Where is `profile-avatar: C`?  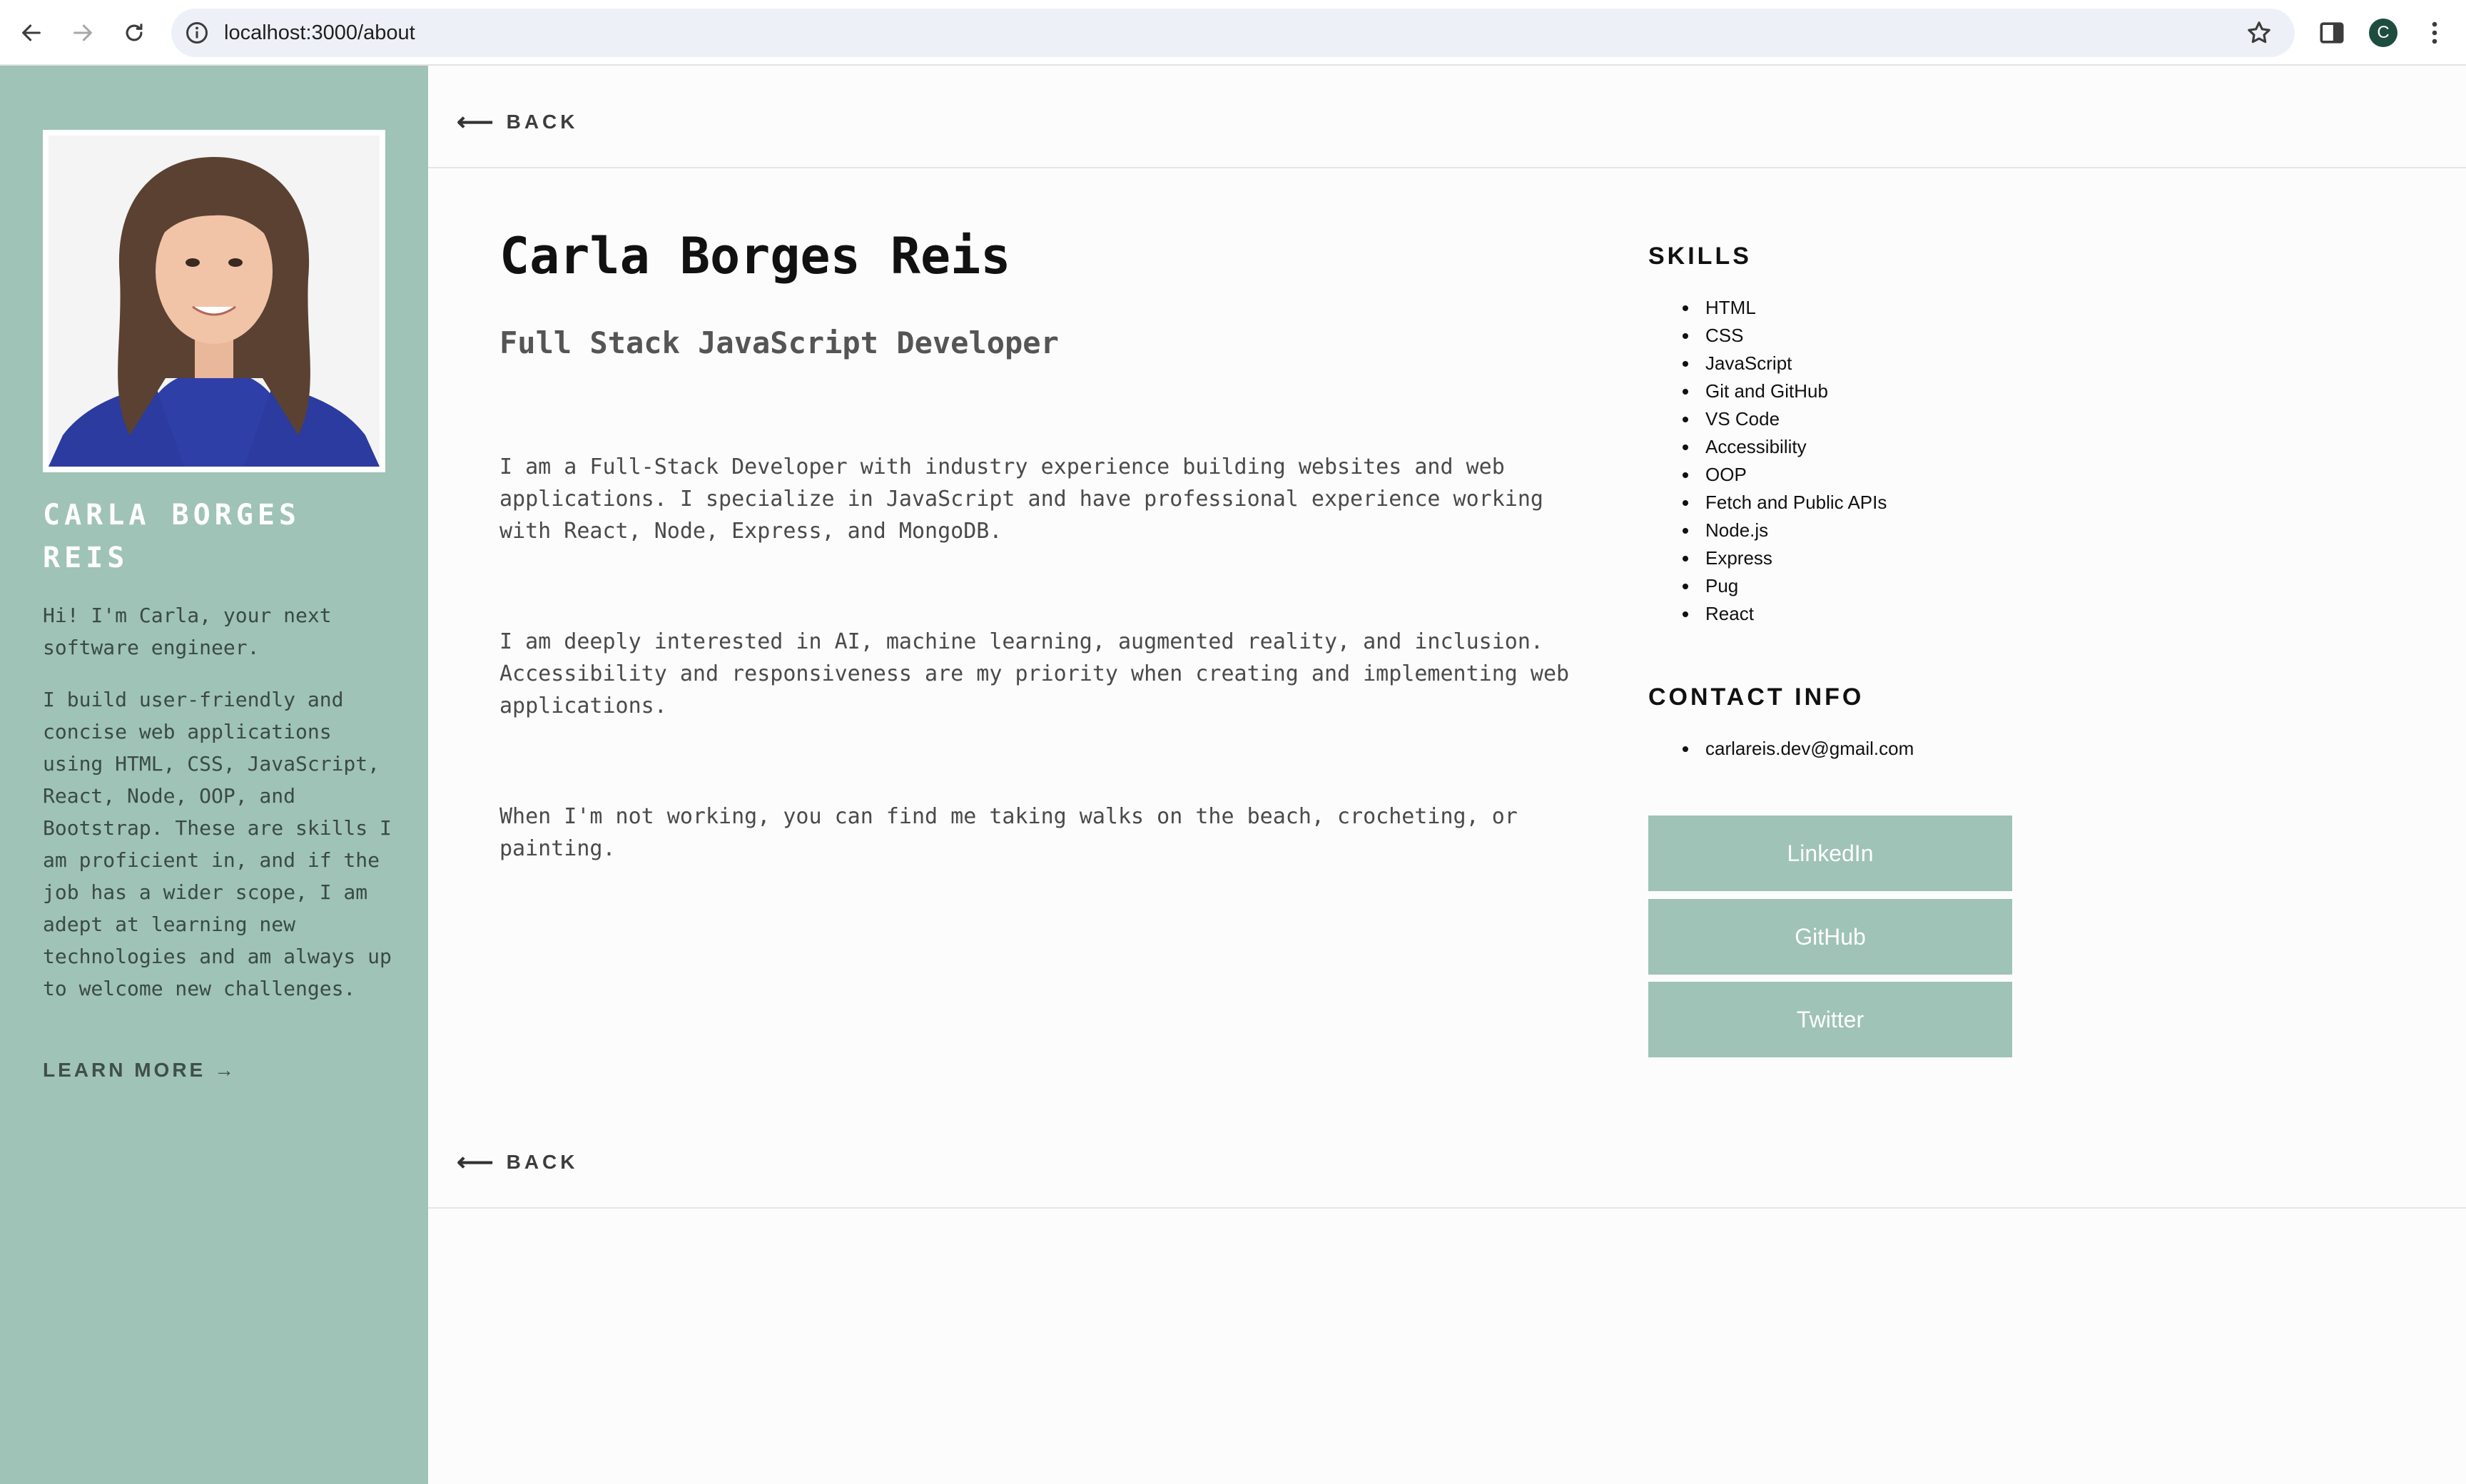
profile-avatar: C is located at coordinates (2383, 33).